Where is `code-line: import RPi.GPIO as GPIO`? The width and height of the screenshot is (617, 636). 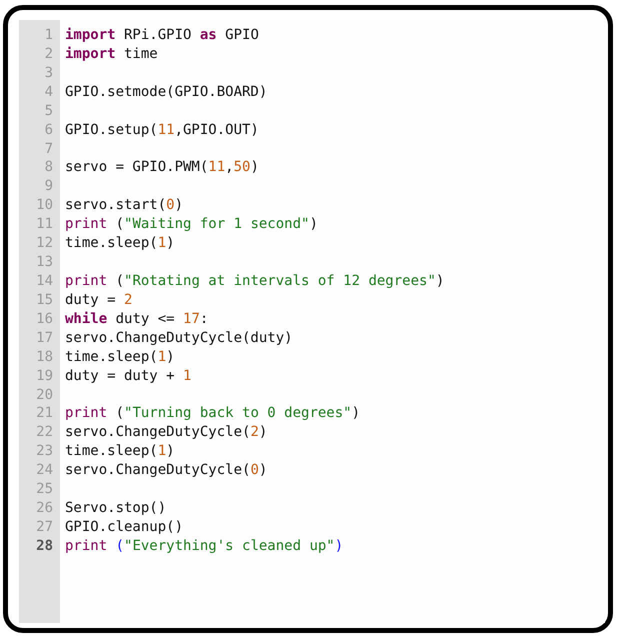 code-line: import RPi.GPIO as GPIO is located at coordinates (162, 35).